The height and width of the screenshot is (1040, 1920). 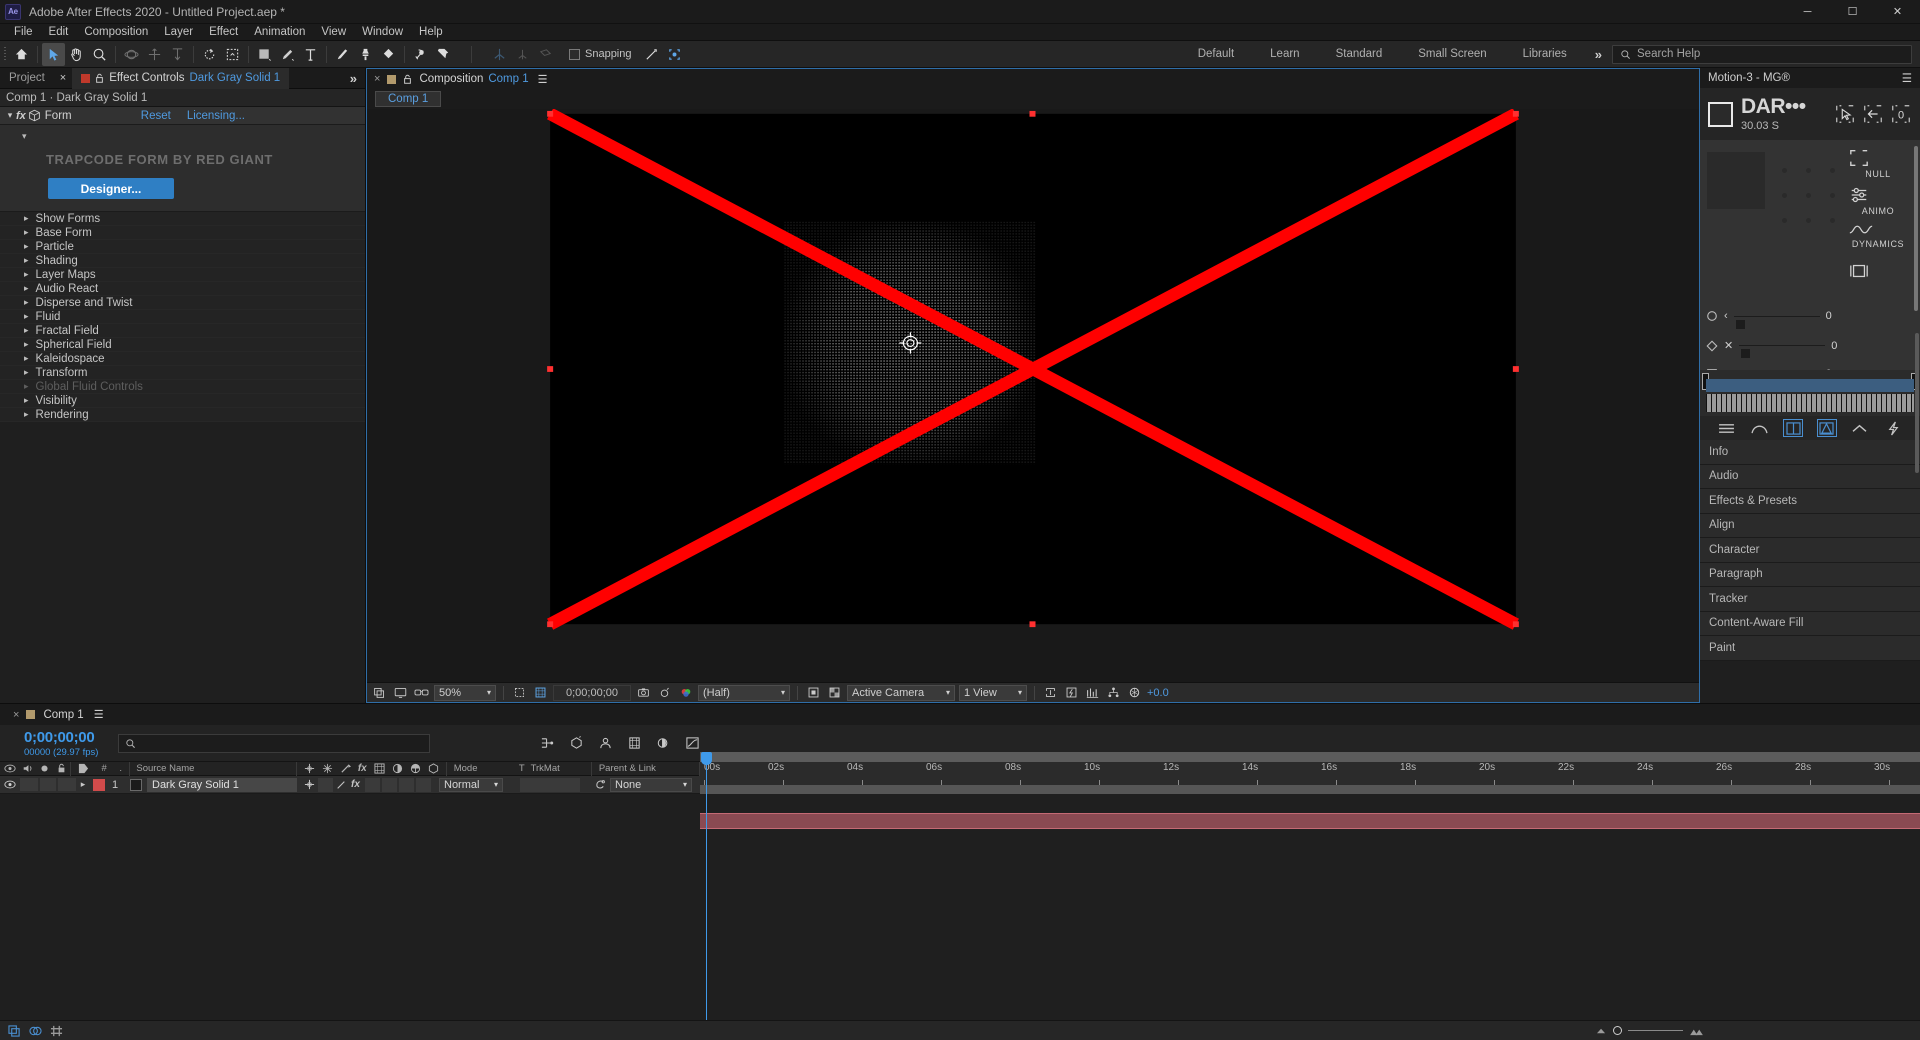 What do you see at coordinates (29, 784) in the screenshot?
I see `layer-audio-toggle` at bounding box center [29, 784].